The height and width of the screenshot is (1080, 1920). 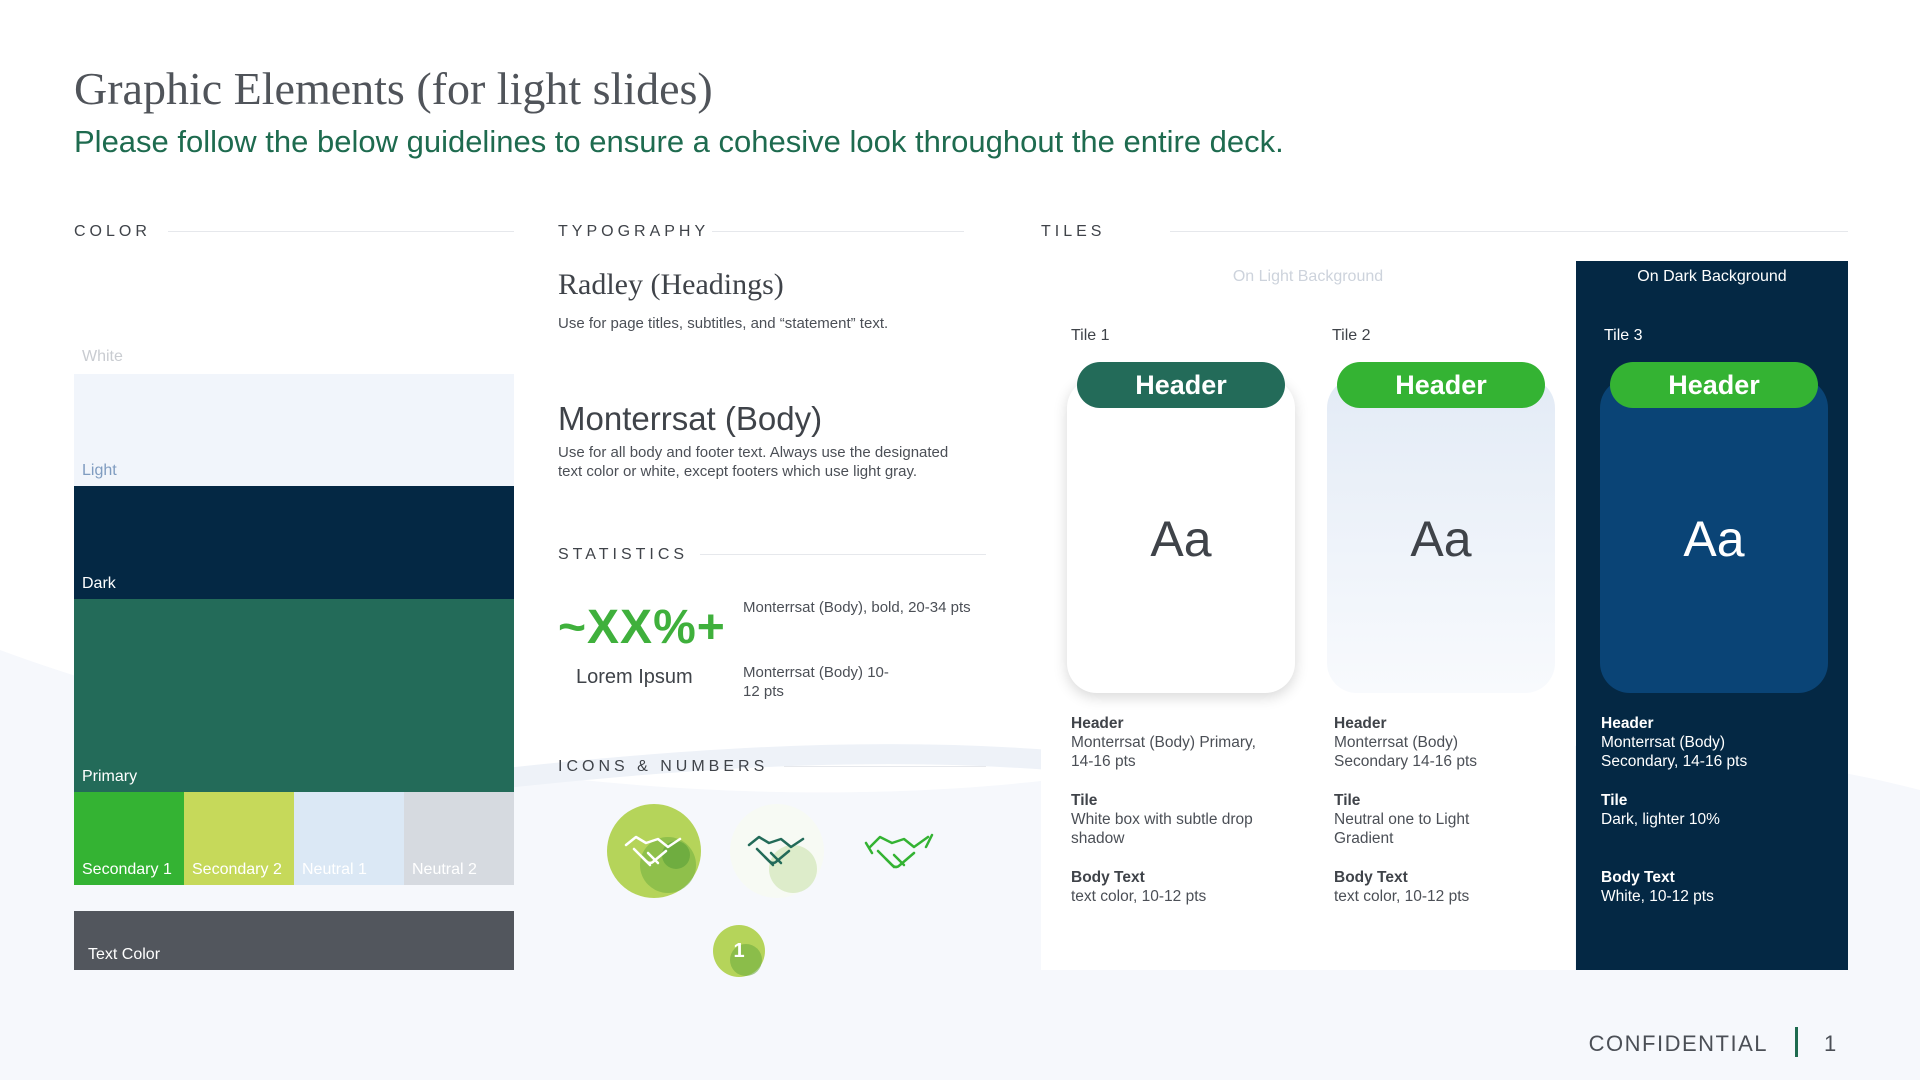 What do you see at coordinates (885, 766) in the screenshot?
I see `icons-section-rule` at bounding box center [885, 766].